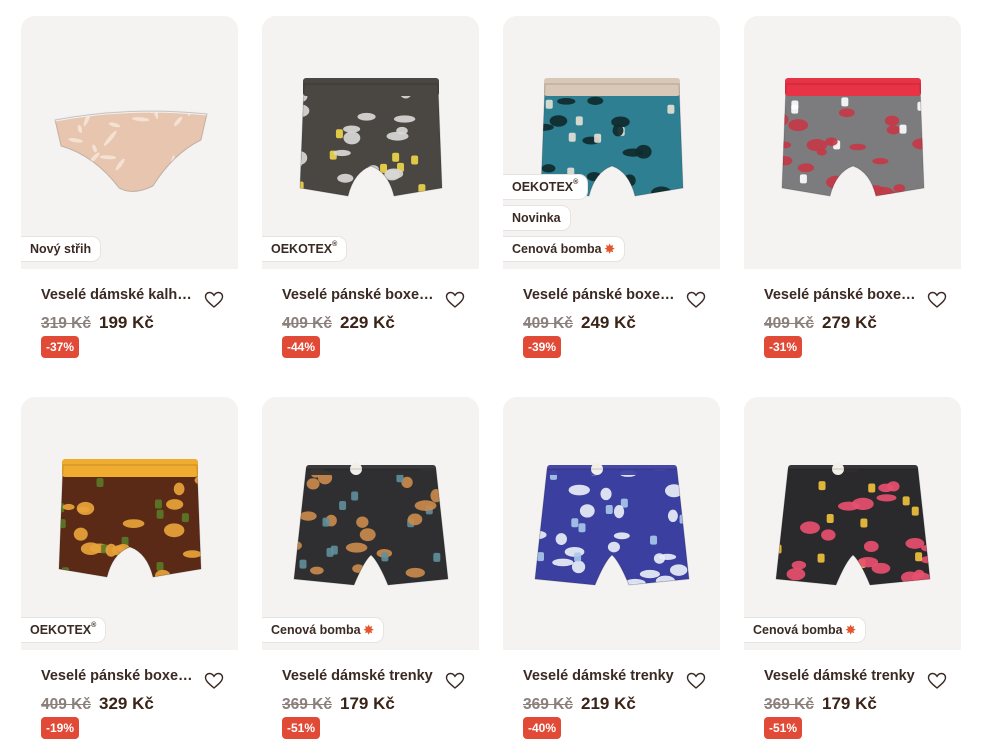 The width and height of the screenshot is (995, 753). I want to click on product-info: Veselé dámské trenky 369 Kč 219 Kč -40%, so click(611, 700).